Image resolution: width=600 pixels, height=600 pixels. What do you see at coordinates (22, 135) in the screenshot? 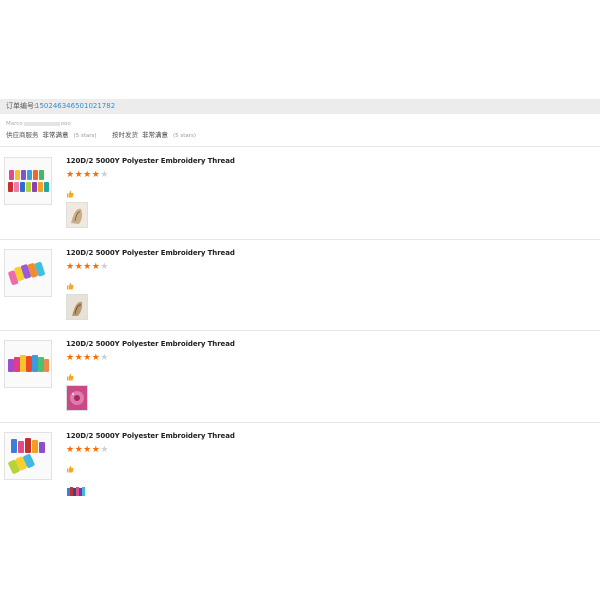
I see `rating-label: 供应商服务` at bounding box center [22, 135].